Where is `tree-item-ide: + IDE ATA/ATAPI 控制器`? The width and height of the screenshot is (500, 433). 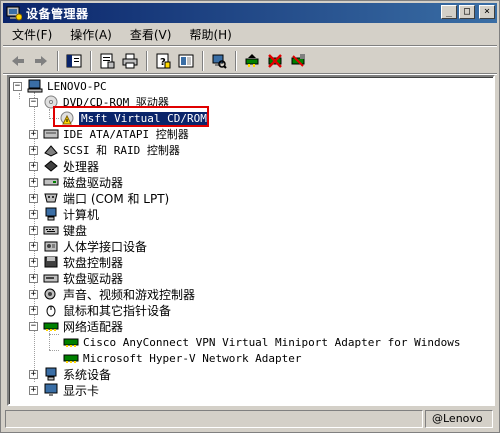
tree-item-ide: + IDE ATA/ATAPI 控制器 is located at coordinates (109, 134).